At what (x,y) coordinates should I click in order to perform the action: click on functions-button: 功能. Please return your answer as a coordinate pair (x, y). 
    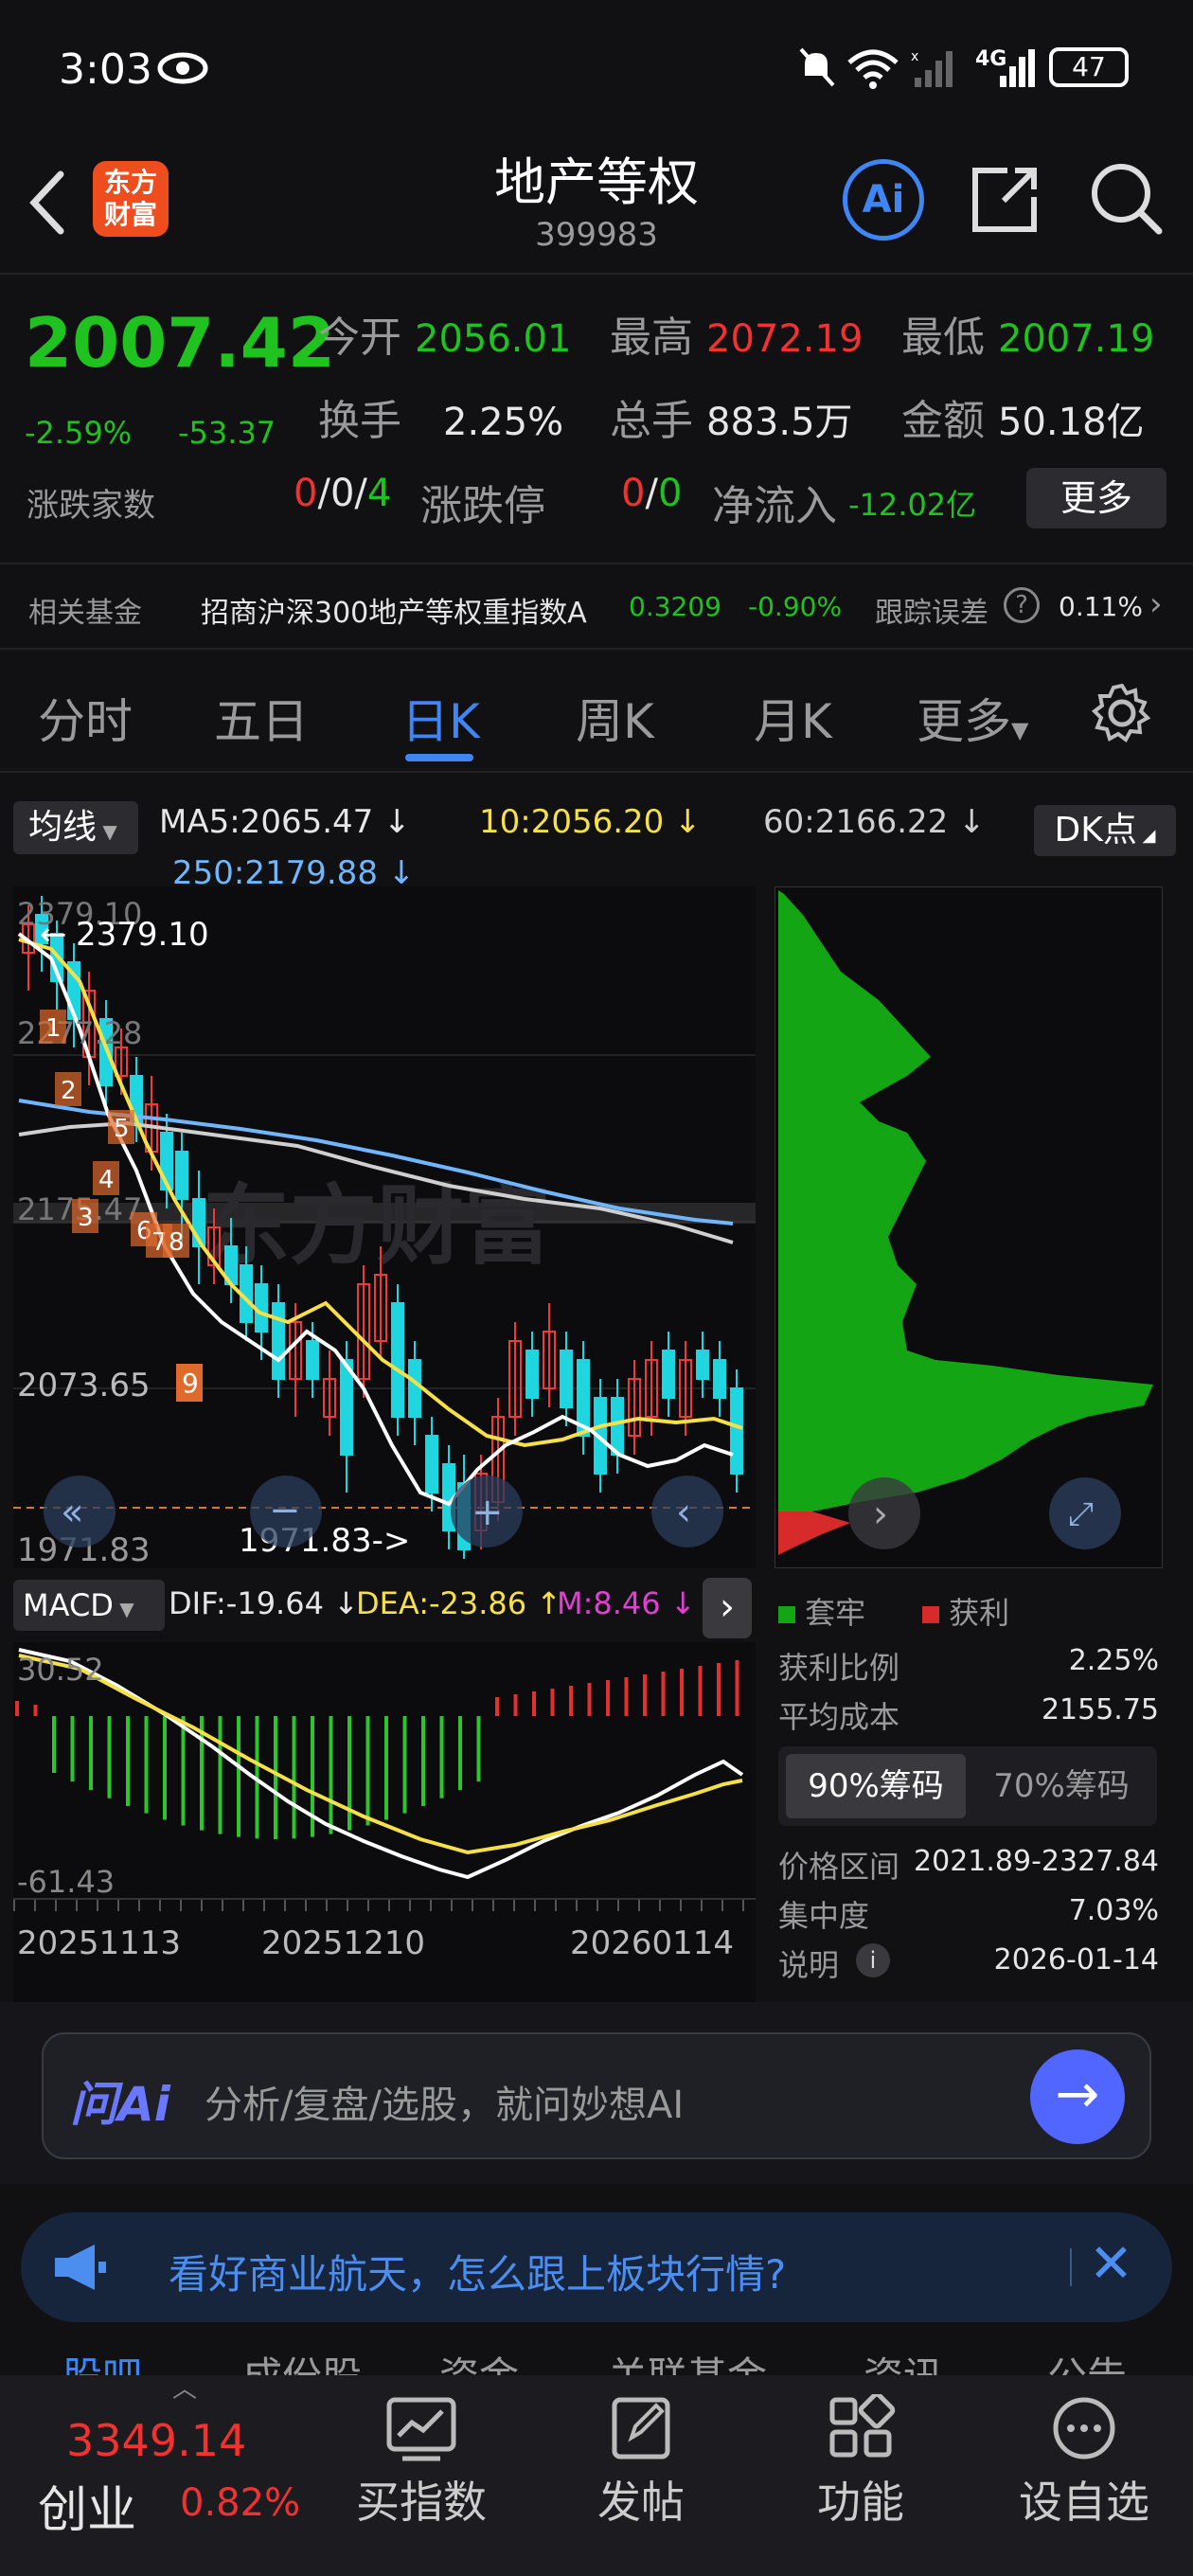
    Looking at the image, I should click on (860, 2473).